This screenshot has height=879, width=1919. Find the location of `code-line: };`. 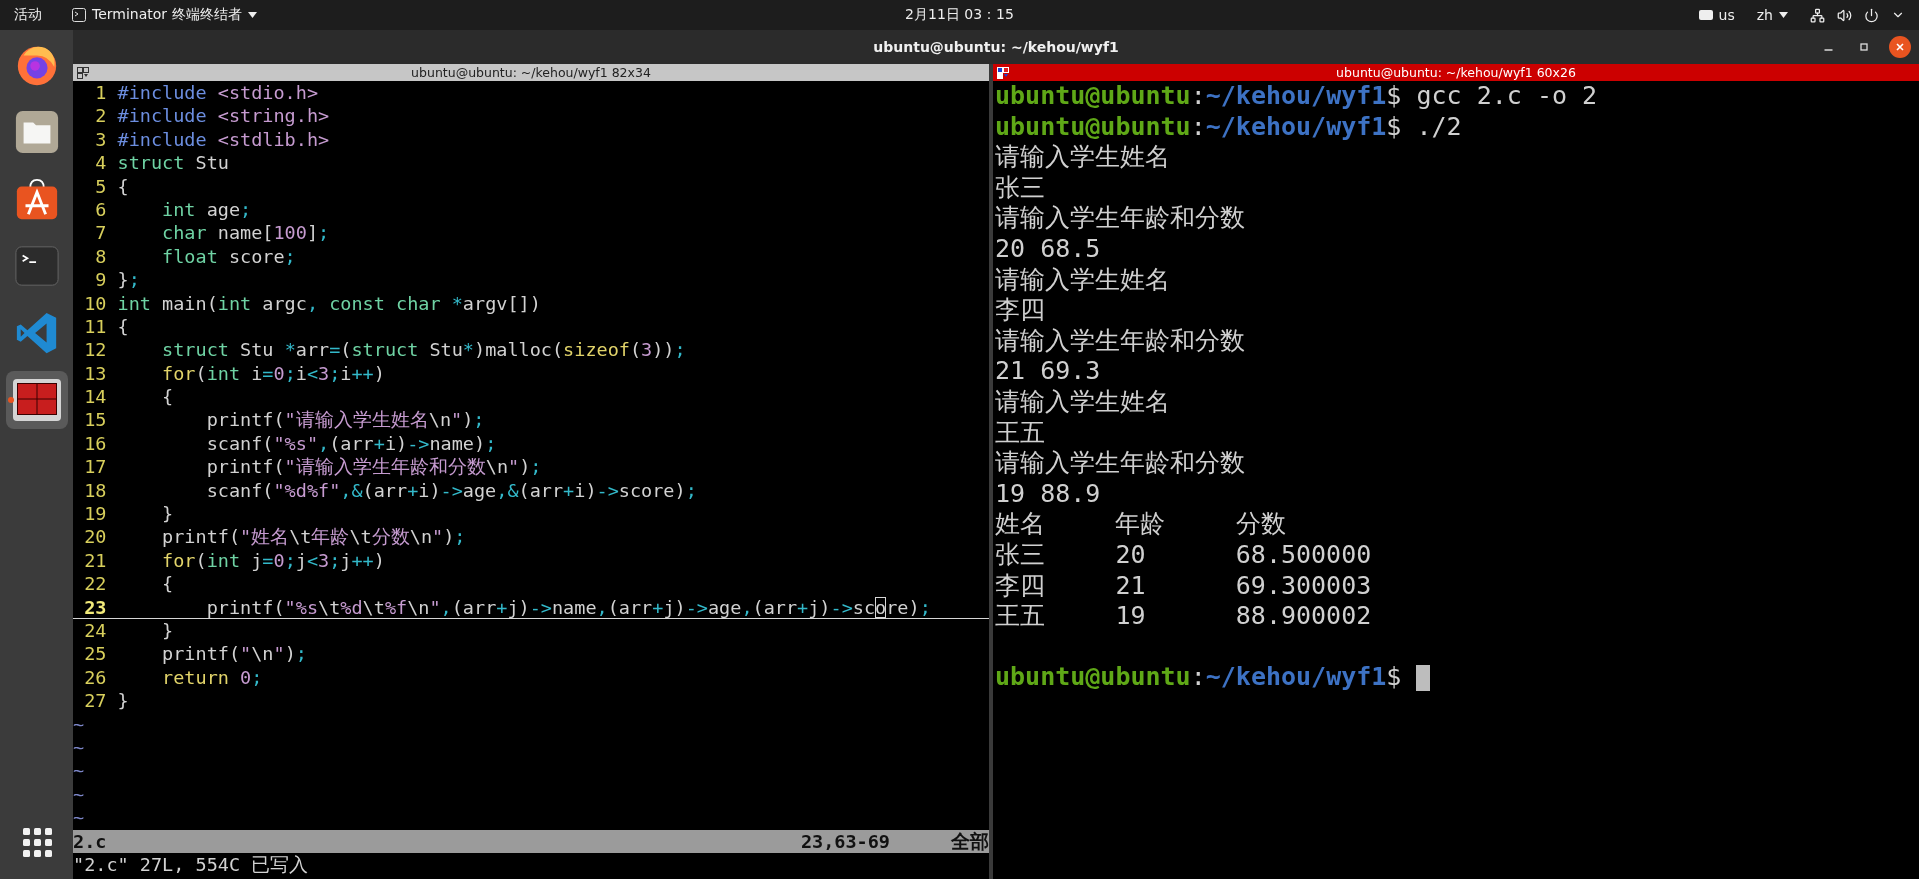

code-line: }; is located at coordinates (128, 280).